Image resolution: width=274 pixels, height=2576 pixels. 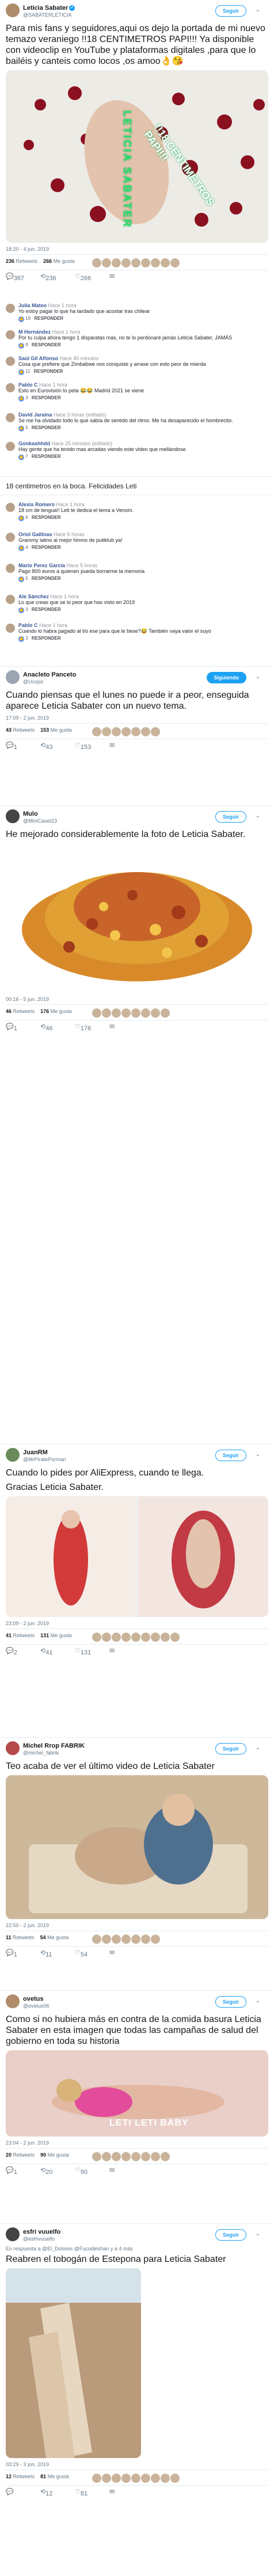 What do you see at coordinates (46, 1027) in the screenshot?
I see `retweet-icon: ⟲ 46` at bounding box center [46, 1027].